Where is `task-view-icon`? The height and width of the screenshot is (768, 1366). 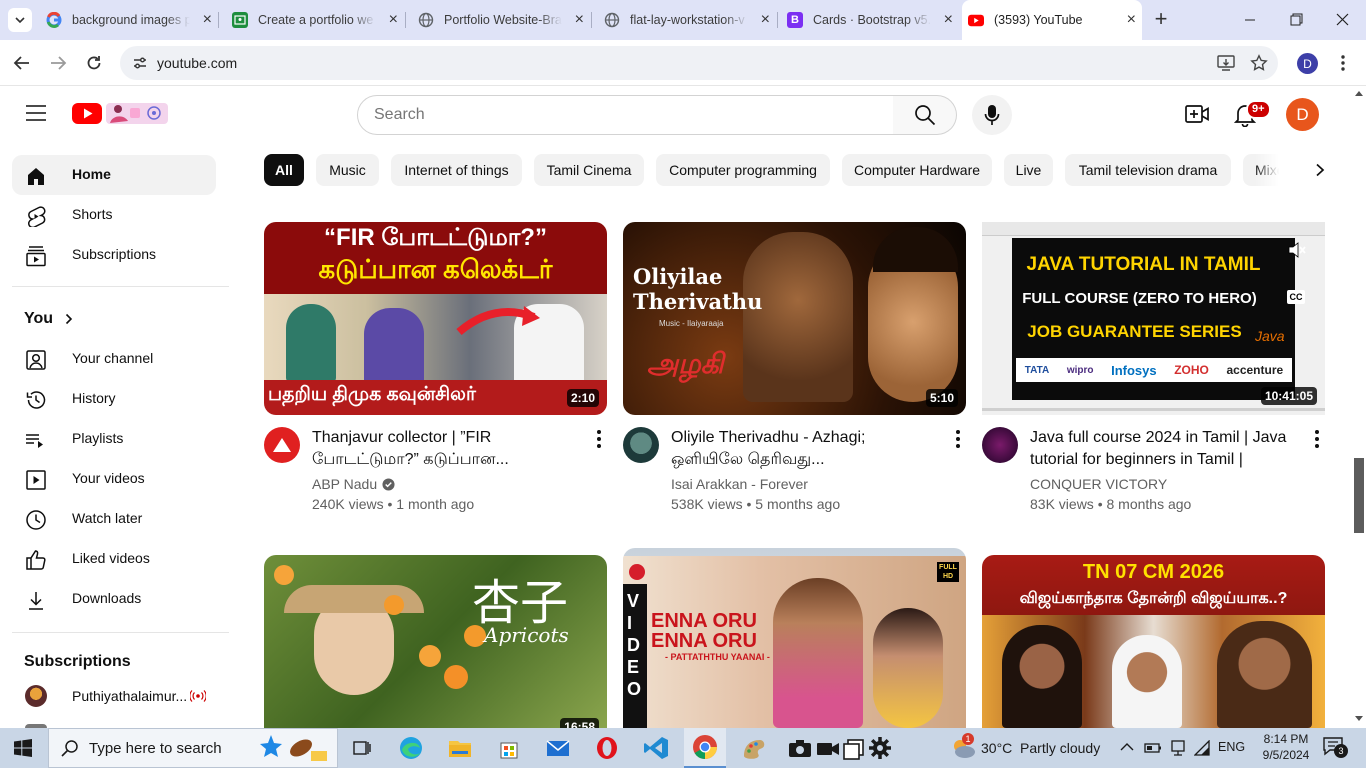
task-view-icon is located at coordinates (362, 748).